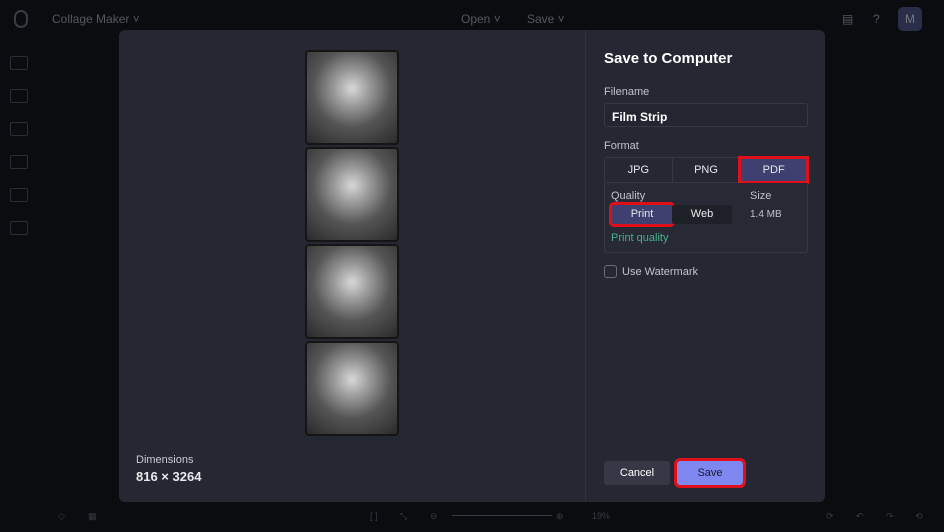 This screenshot has height=532, width=944. Describe the element at coordinates (628, 196) in the screenshot. I see `quality-label: Quality` at that location.